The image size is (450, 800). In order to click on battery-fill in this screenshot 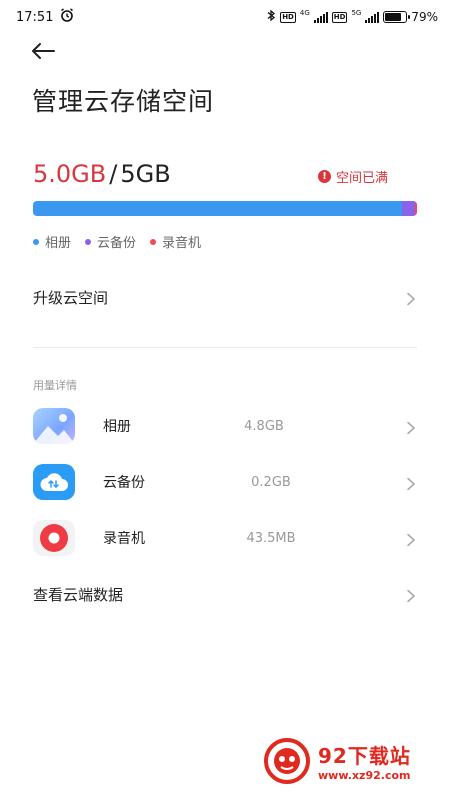, I will do `click(393, 17)`.